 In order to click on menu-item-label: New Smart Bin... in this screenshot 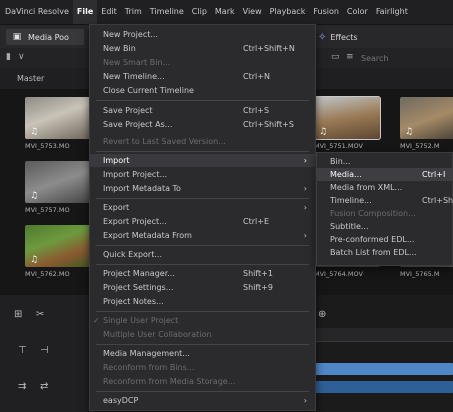, I will do `click(137, 62)`.